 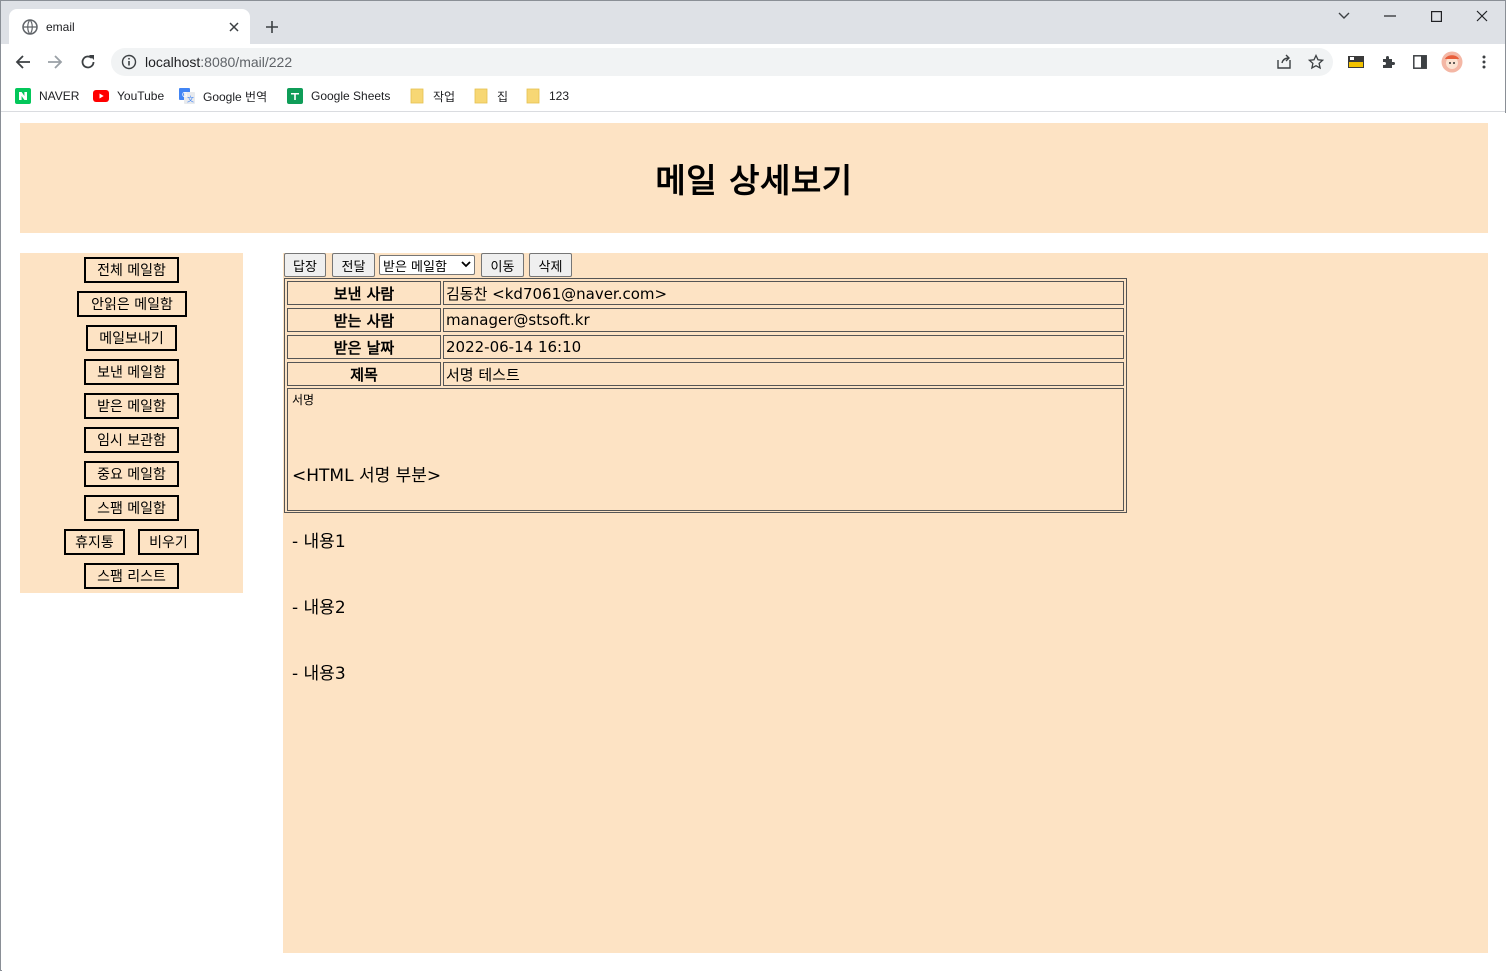 I want to click on bookmark-folder-home: 집, so click(x=490, y=96).